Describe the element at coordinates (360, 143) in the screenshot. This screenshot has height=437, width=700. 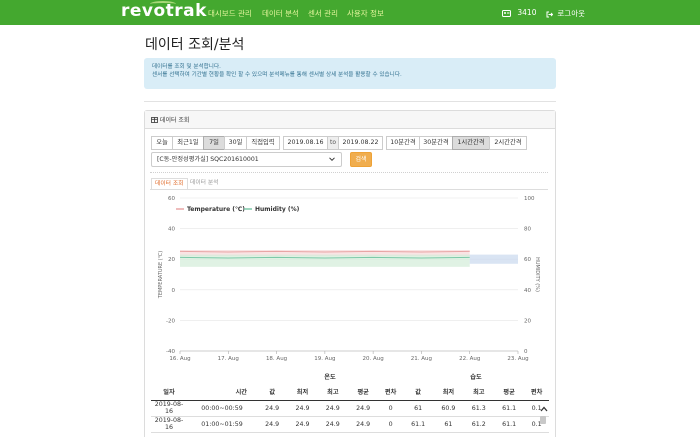
I see `date-to-input: 2019.08.22` at that location.